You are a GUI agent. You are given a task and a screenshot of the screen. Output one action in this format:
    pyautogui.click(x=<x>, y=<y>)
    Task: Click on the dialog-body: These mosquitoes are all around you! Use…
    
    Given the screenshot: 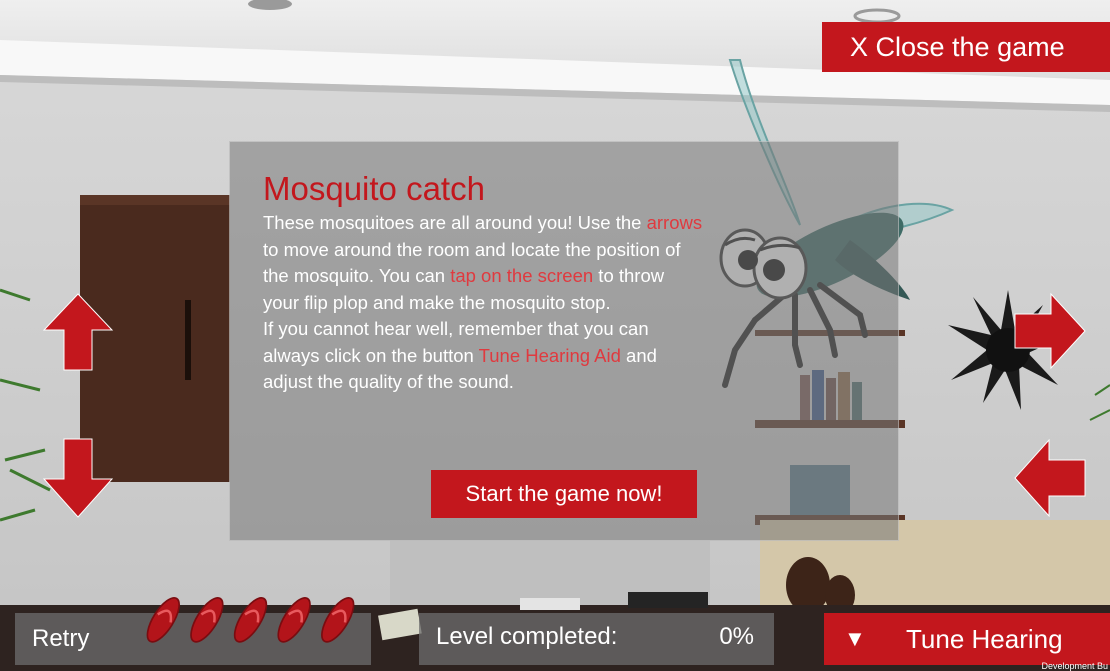 What is the action you would take?
    pyautogui.click(x=483, y=303)
    